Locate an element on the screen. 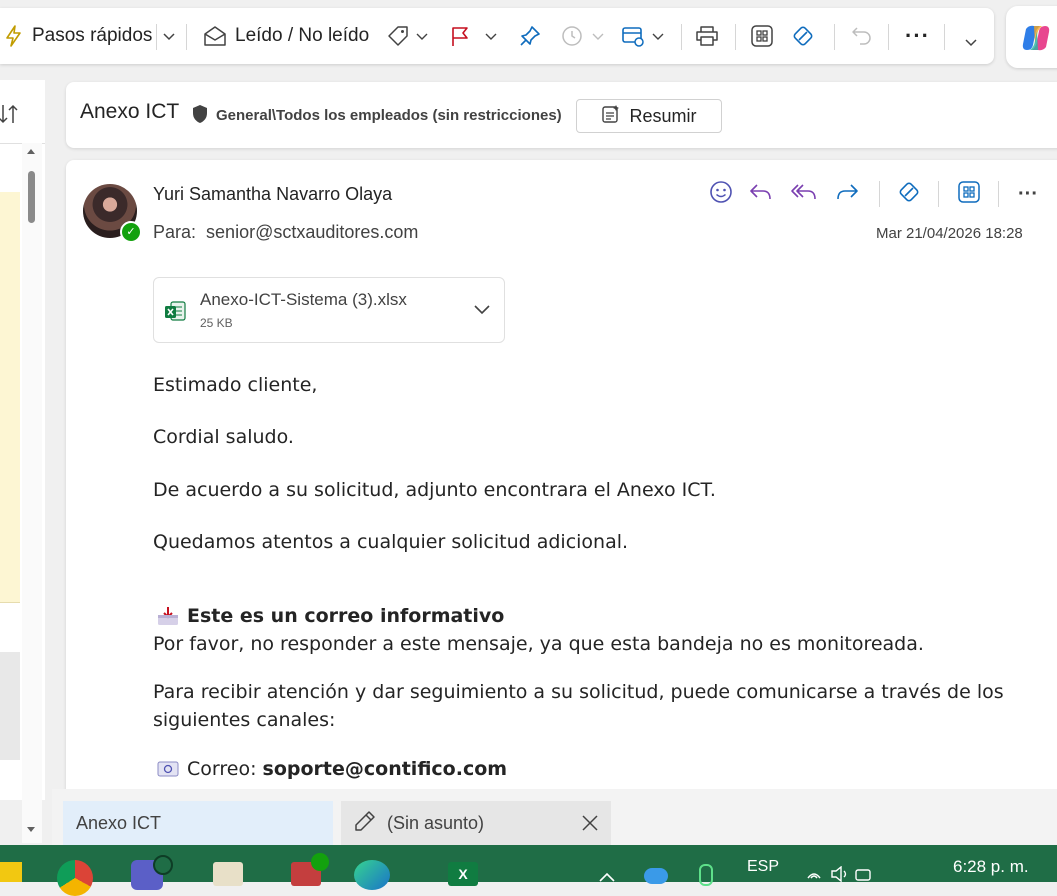  excel-taskbar-icon: X is located at coordinates (463, 874).